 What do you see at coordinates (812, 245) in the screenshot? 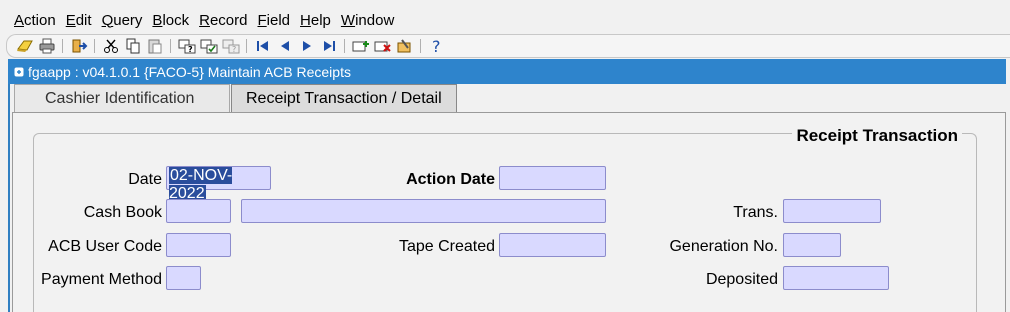
I see `generation-no-field` at bounding box center [812, 245].